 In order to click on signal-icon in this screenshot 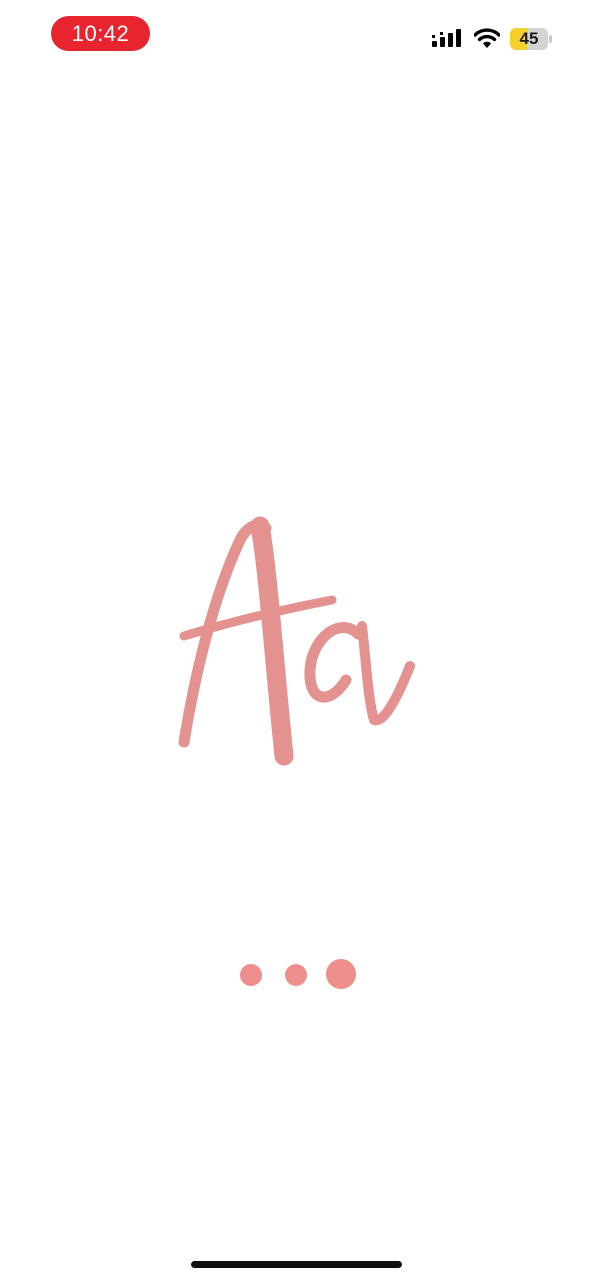, I will do `click(446, 38)`.